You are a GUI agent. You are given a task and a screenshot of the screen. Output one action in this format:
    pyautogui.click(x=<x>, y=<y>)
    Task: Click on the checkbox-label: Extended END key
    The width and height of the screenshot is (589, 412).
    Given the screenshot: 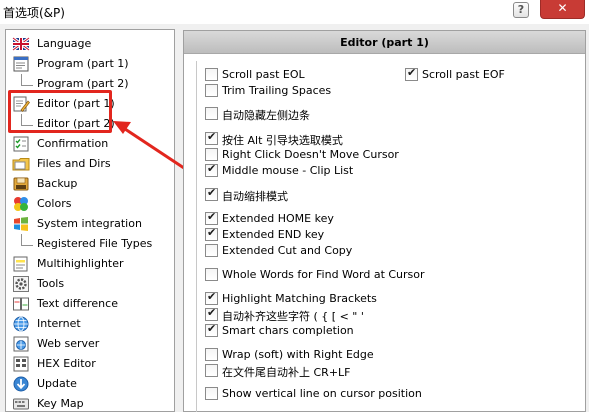 What is the action you would take?
    pyautogui.click(x=273, y=234)
    